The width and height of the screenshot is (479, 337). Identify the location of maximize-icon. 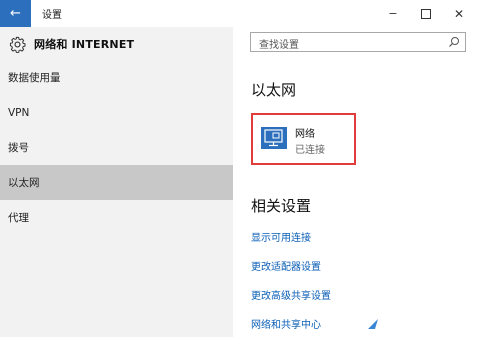
(426, 13).